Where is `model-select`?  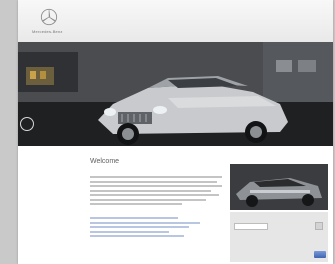
model-select is located at coordinates (251, 226).